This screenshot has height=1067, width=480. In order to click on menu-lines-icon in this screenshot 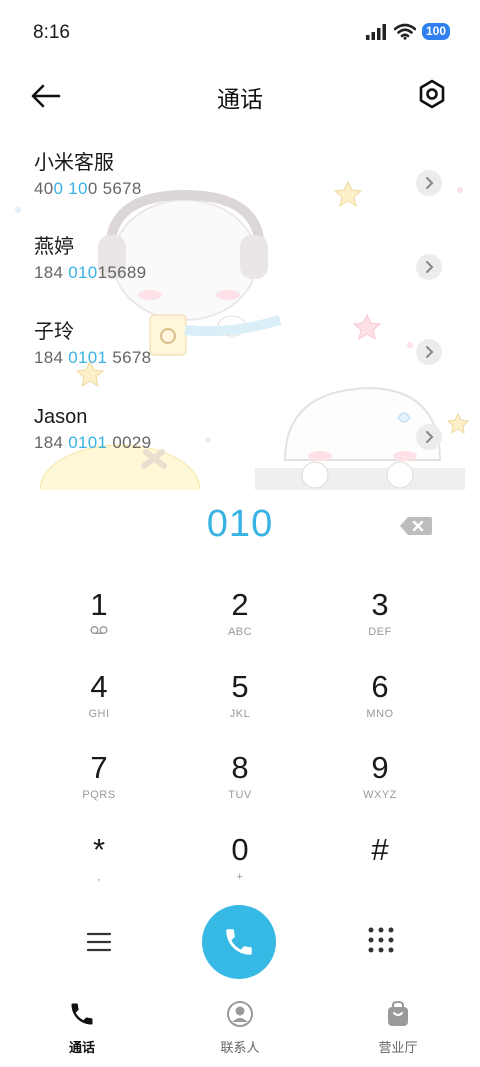, I will do `click(99, 942)`.